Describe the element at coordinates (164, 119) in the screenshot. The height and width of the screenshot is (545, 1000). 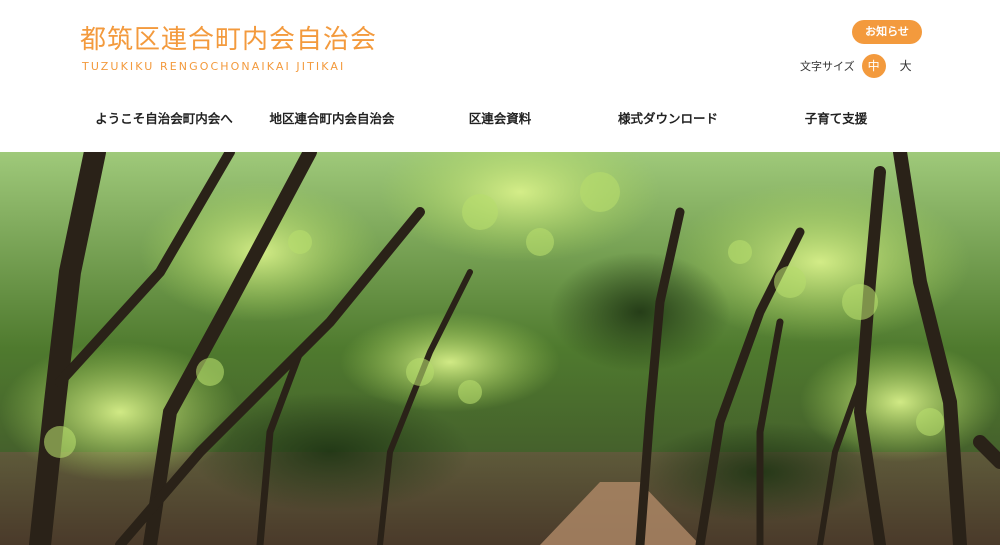
I see `nav-item-welcome: ようこそ自治会町内会へ` at that location.